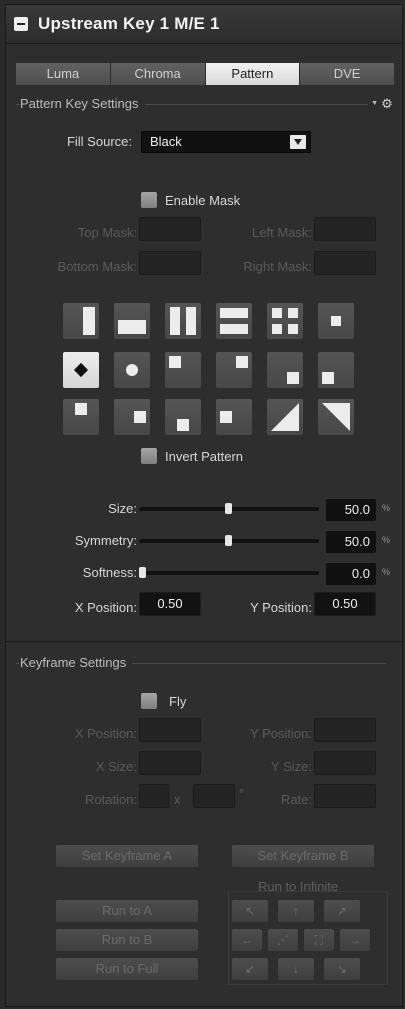  What do you see at coordinates (226, 142) in the screenshot?
I see `fill-source-select: Black` at bounding box center [226, 142].